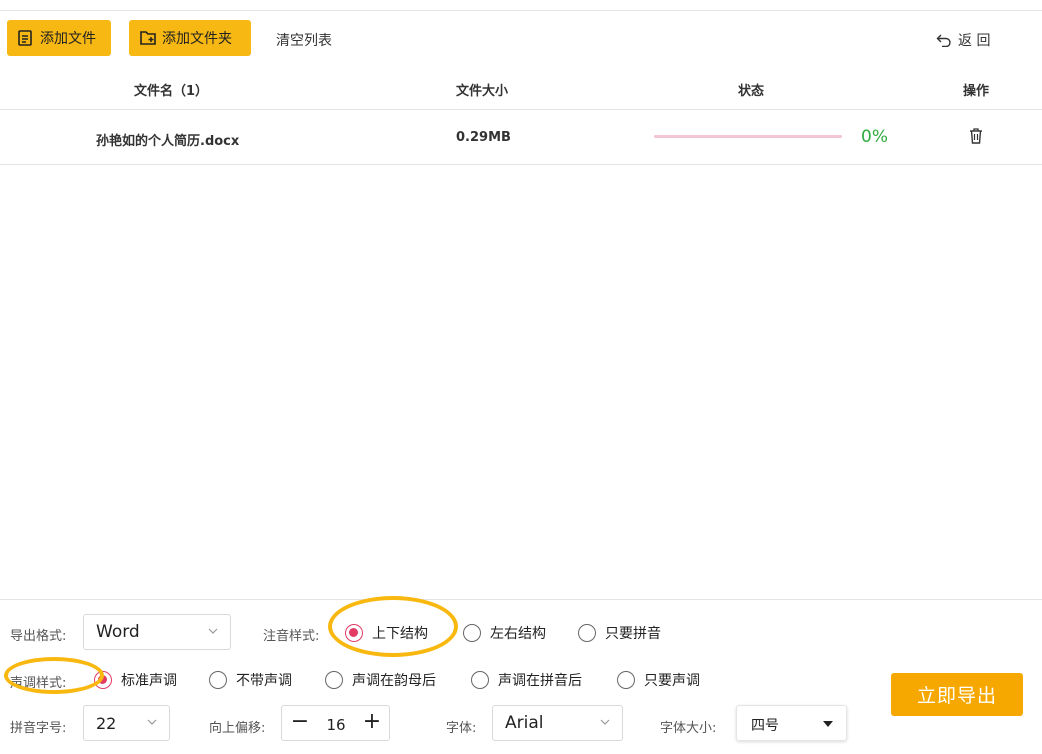 The height and width of the screenshot is (754, 1042). I want to click on radio-label: 声调在拼音后, so click(540, 681).